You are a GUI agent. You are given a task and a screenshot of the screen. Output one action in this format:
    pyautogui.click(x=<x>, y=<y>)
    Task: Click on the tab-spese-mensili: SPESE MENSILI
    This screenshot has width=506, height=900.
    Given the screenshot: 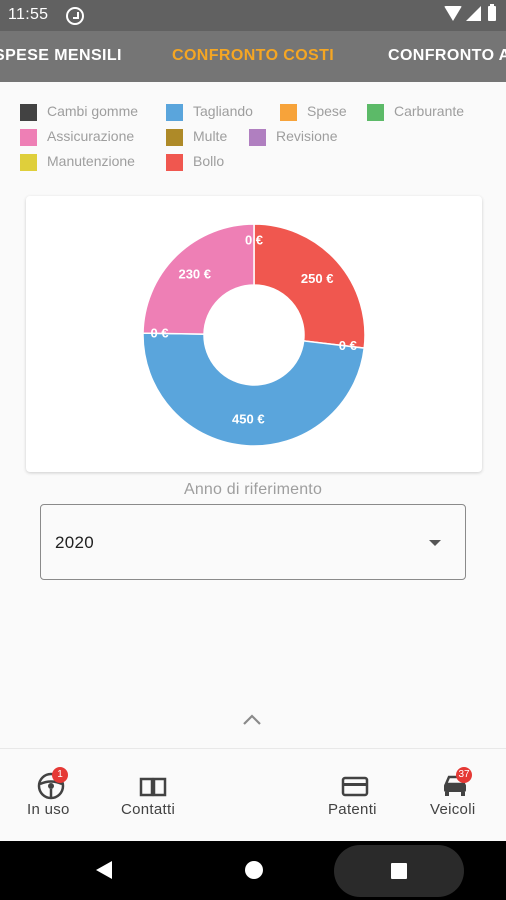 What is the action you would take?
    pyautogui.click(x=61, y=56)
    